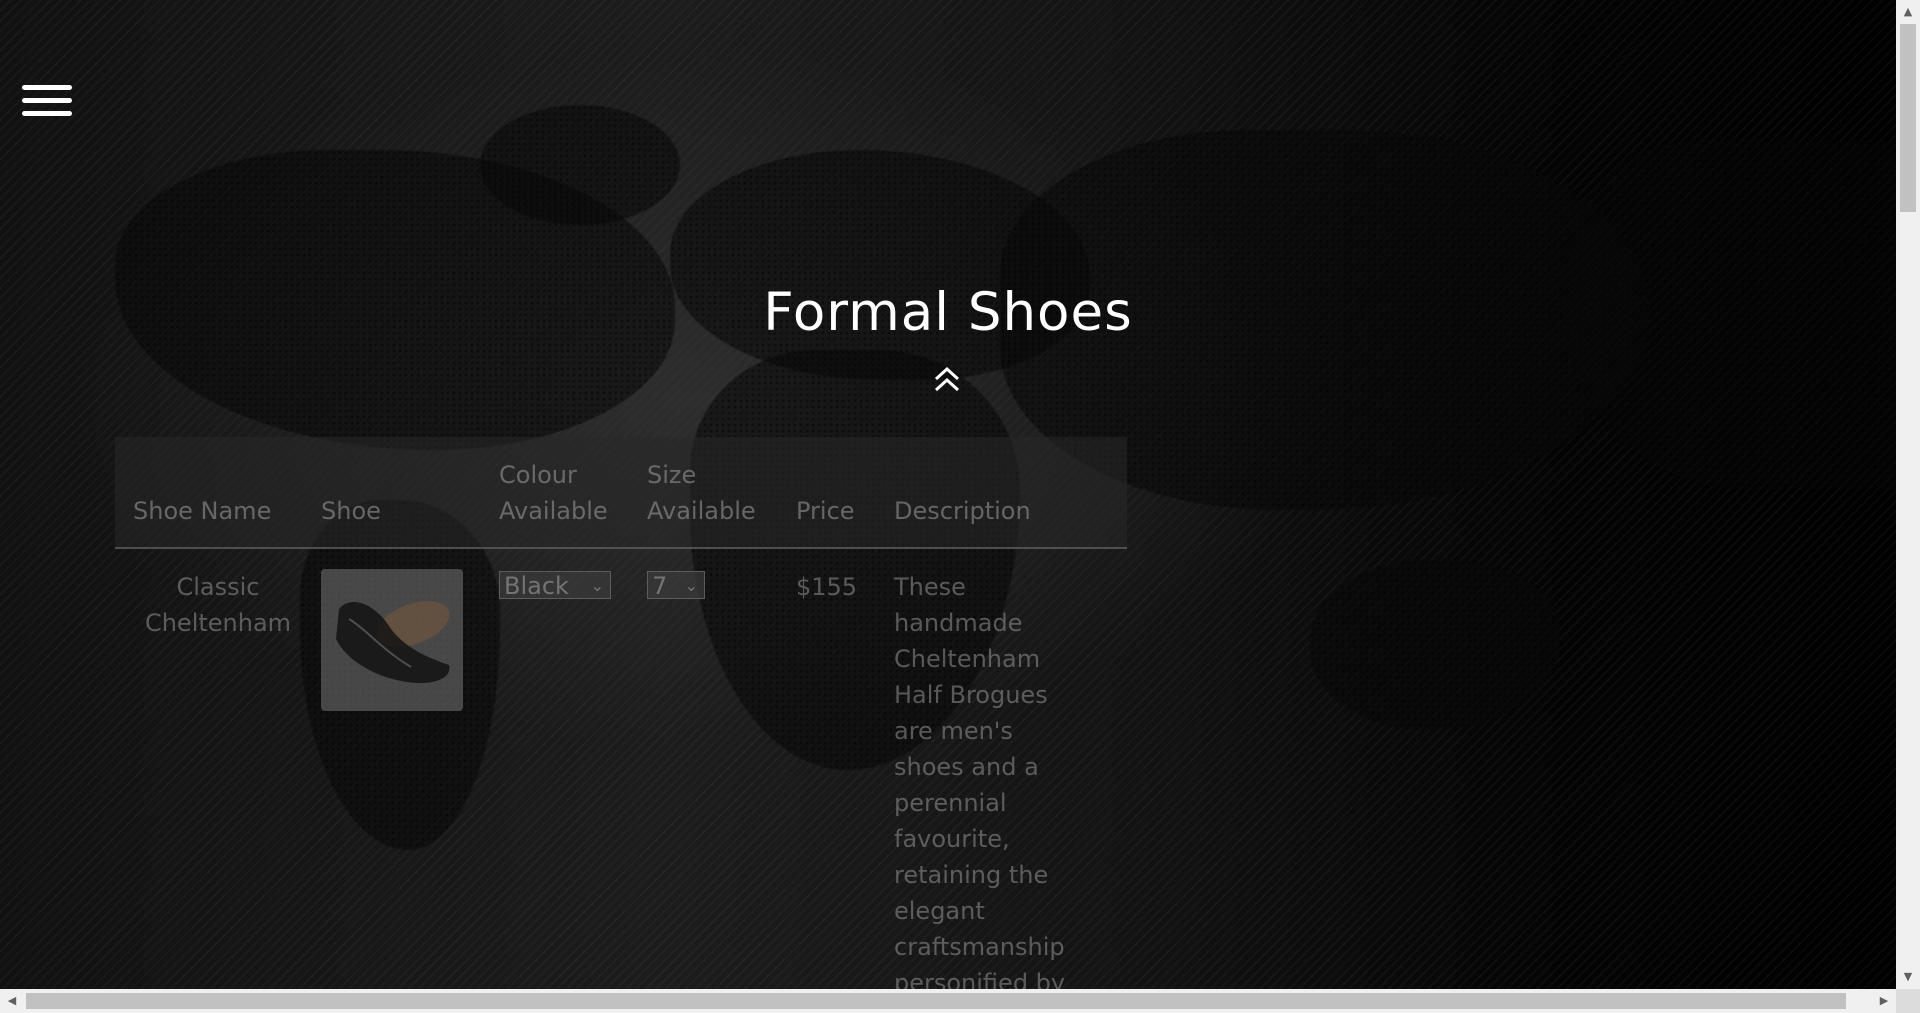  Describe the element at coordinates (979, 947) in the screenshot. I see `description-line: craftsmanship` at that location.